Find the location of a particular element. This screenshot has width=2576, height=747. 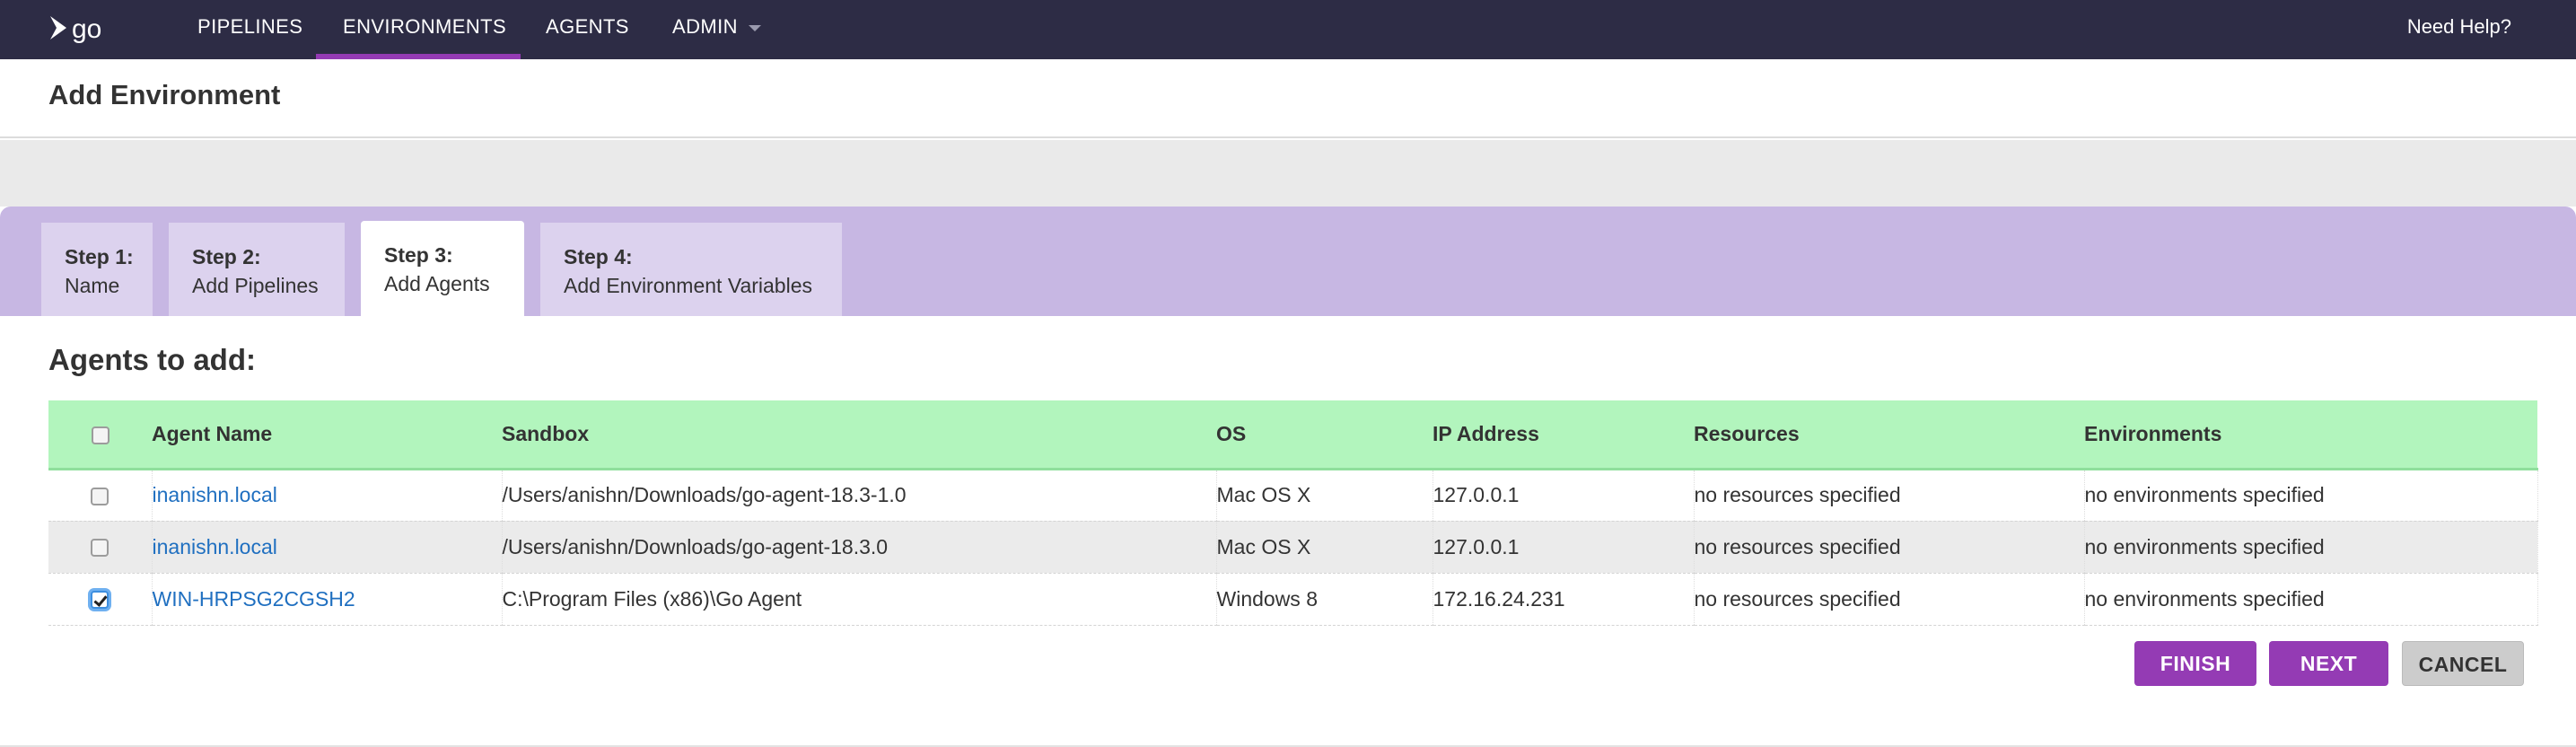

step-tab-add-environment-variables: Step 4: Add Environment Variables is located at coordinates (691, 269).